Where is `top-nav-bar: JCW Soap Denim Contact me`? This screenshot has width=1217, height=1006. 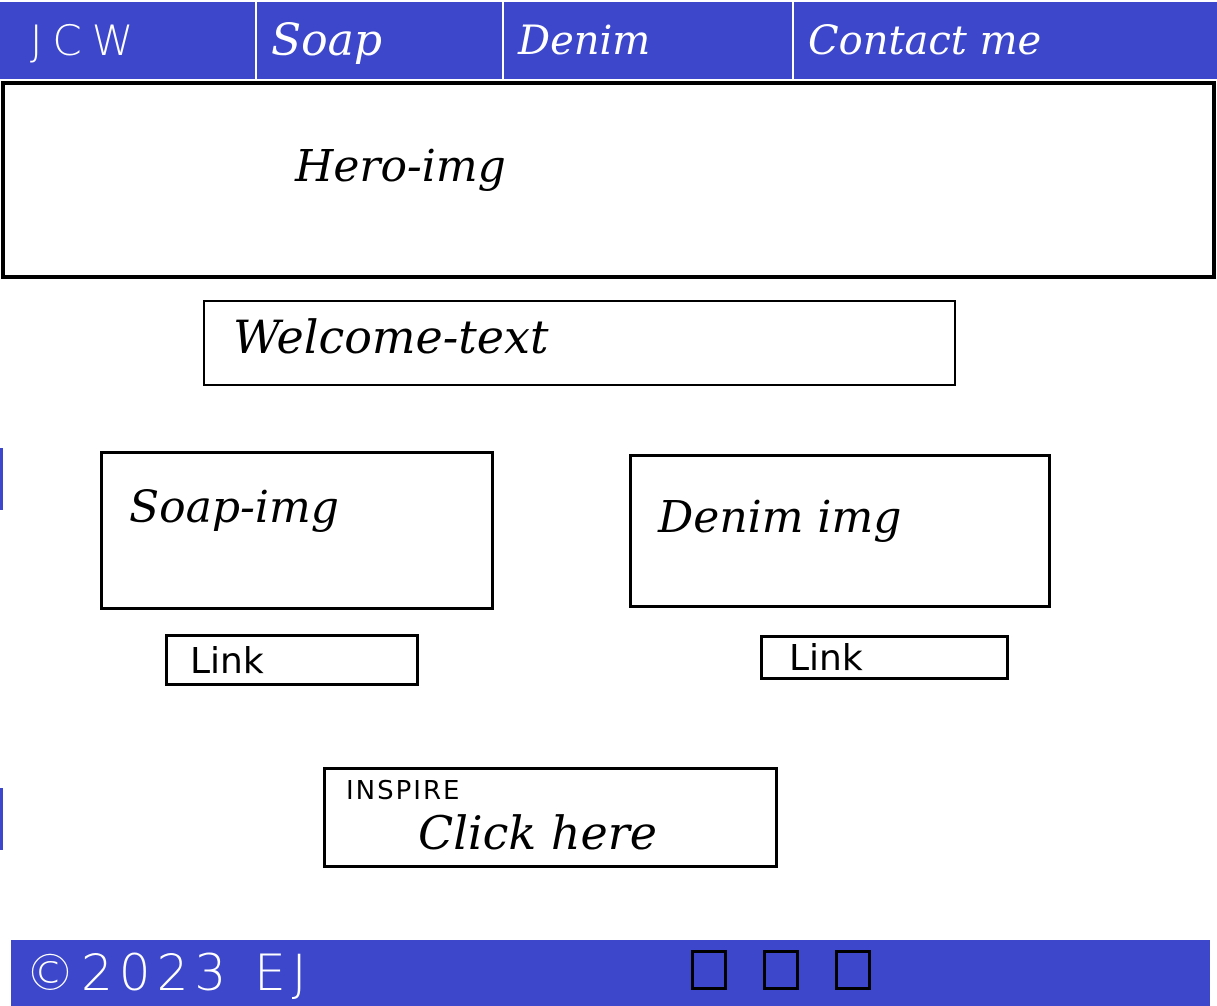
top-nav-bar: JCW Soap Denim Contact me is located at coordinates (608, 40).